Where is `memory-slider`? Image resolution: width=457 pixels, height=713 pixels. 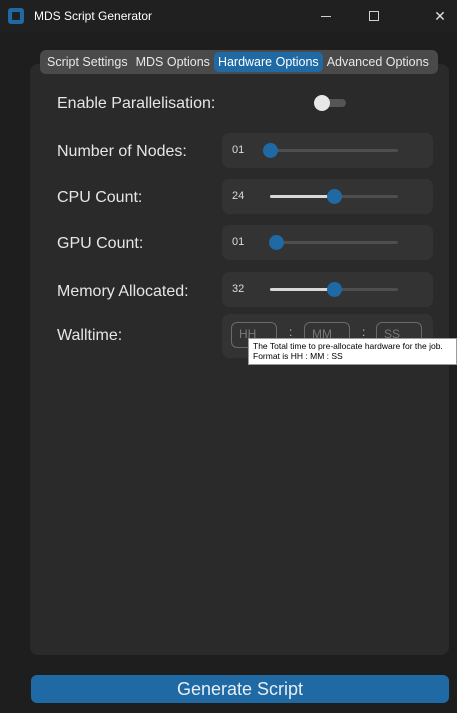 memory-slider is located at coordinates (334, 289).